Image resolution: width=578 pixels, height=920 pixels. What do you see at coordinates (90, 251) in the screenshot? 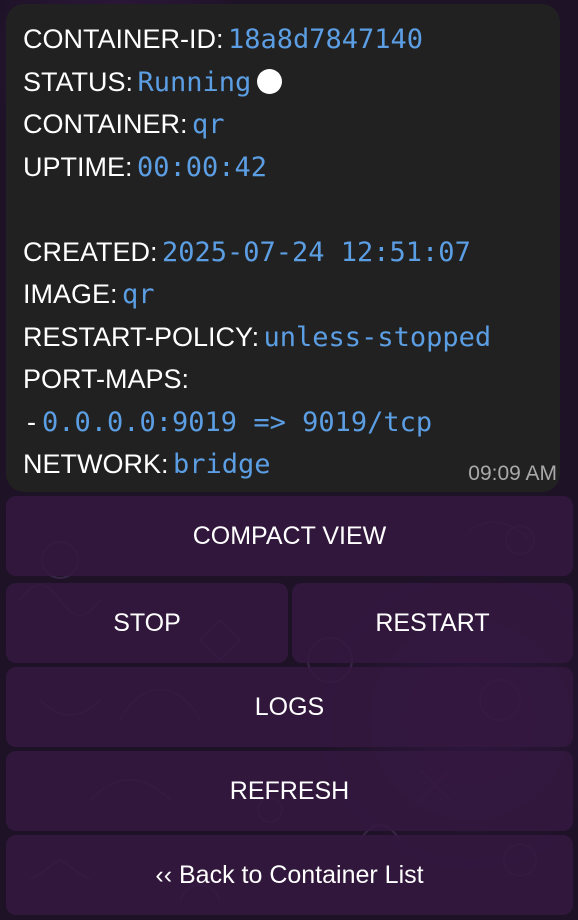
I see `created-label: CREATED:` at bounding box center [90, 251].